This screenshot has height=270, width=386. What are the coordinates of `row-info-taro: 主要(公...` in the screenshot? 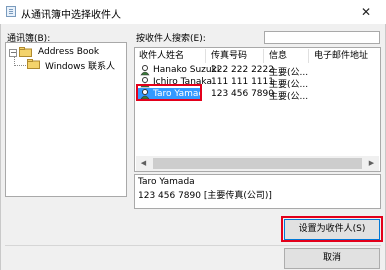 It's located at (289, 97).